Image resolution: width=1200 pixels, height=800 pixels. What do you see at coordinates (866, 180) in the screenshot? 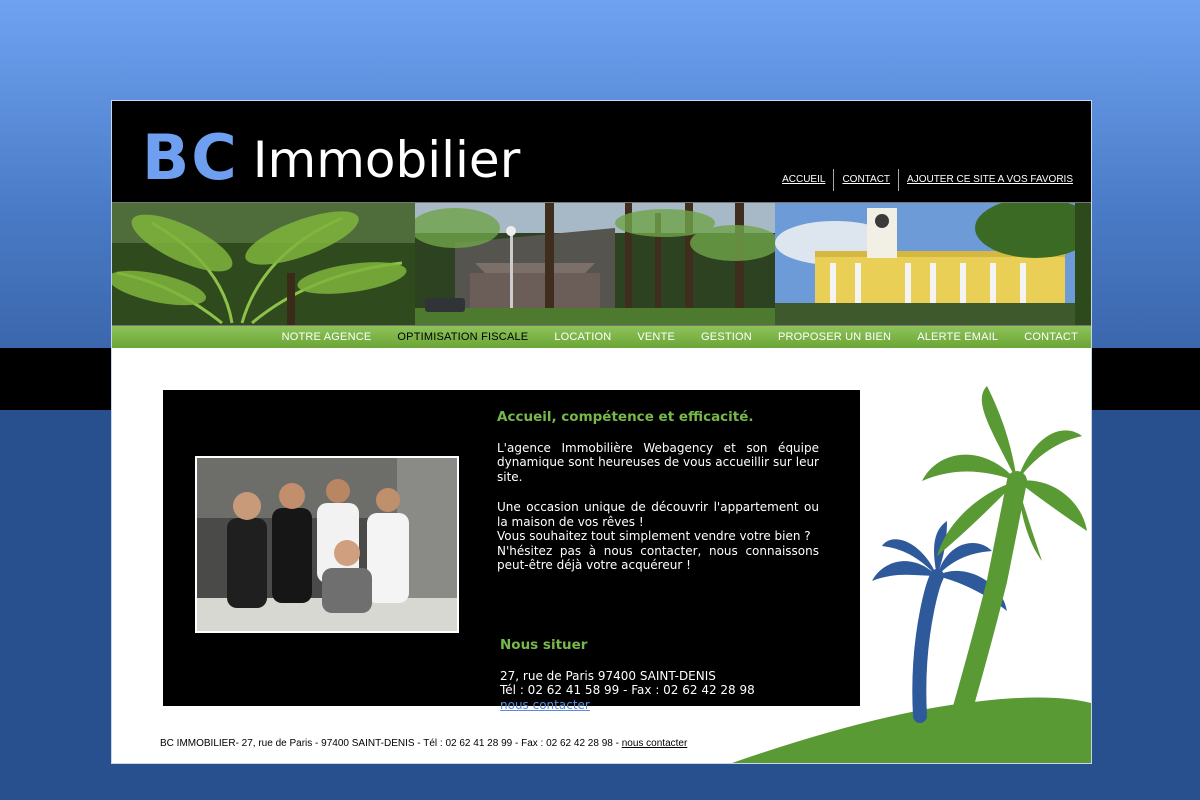
I see `toplink-contact: CONTACT` at bounding box center [866, 180].